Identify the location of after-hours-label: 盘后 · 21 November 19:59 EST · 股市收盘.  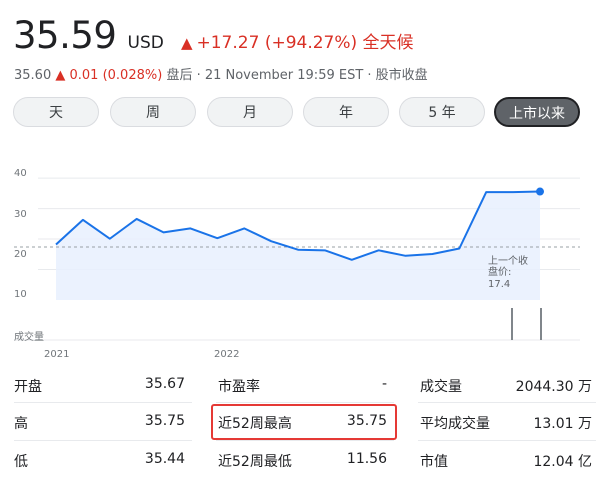
(297, 75).